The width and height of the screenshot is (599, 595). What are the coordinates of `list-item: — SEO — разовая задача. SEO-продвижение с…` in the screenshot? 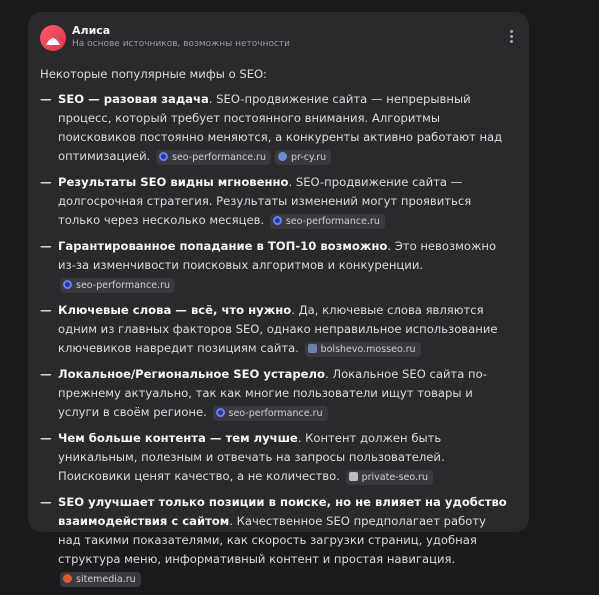 It's located at (275, 128).